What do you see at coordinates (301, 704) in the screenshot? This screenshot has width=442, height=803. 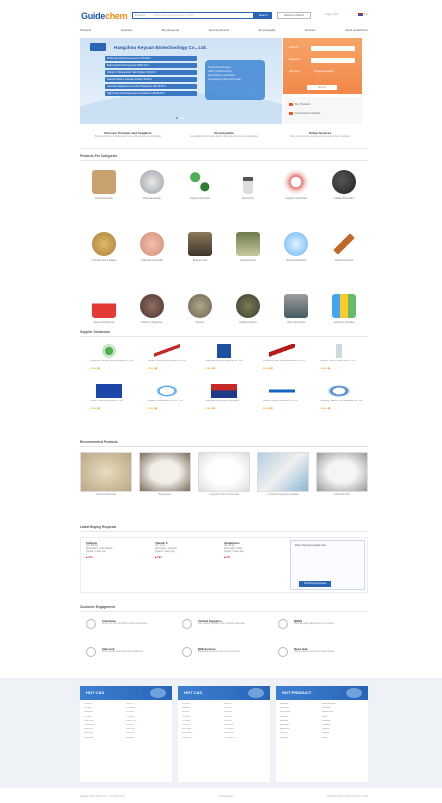 I see `hot-list-item: Caffeine` at bounding box center [301, 704].